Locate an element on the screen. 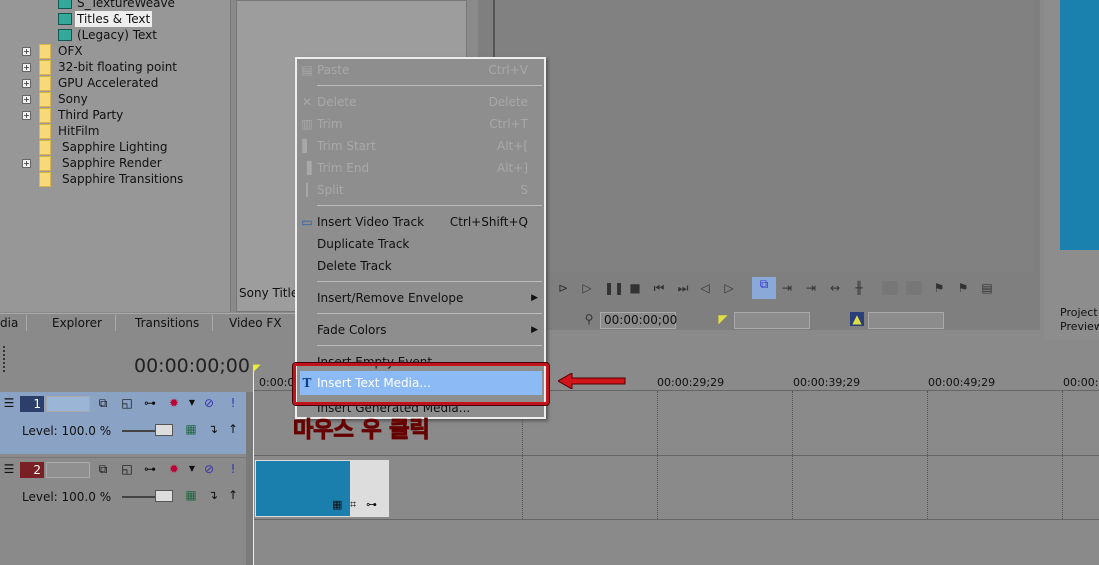 This screenshot has width=1099, height=565. menu-item-label: Fade Colors is located at coordinates (352, 330).